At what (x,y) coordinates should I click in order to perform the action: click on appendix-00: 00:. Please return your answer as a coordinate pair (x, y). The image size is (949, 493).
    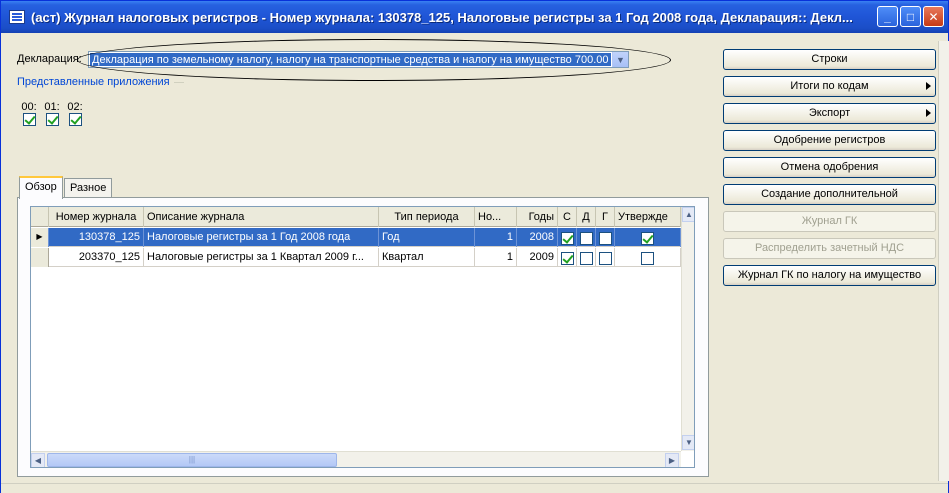
    Looking at the image, I should click on (29, 113).